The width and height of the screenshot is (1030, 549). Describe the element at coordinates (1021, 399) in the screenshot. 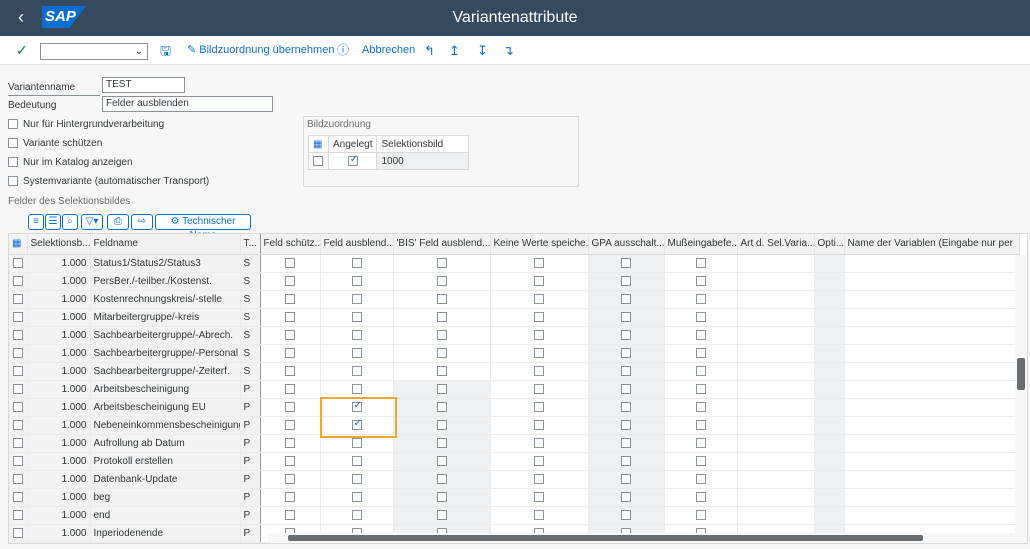

I see `vertical-scrollbar` at that location.